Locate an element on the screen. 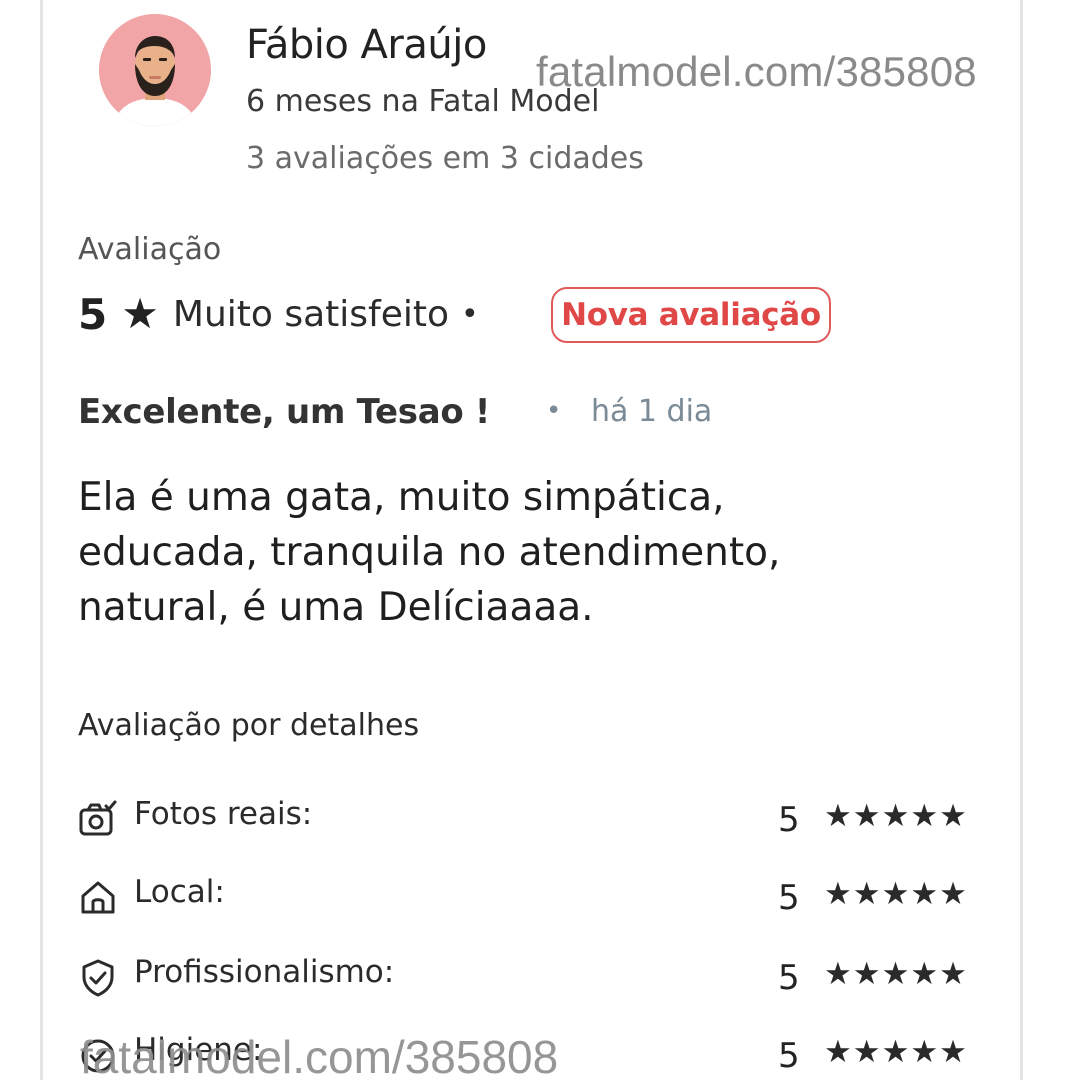 The height and width of the screenshot is (1080, 1080). detail-row-profissionalismo: Profissionalismo: 5 ★★★★★ is located at coordinates (533, 975).